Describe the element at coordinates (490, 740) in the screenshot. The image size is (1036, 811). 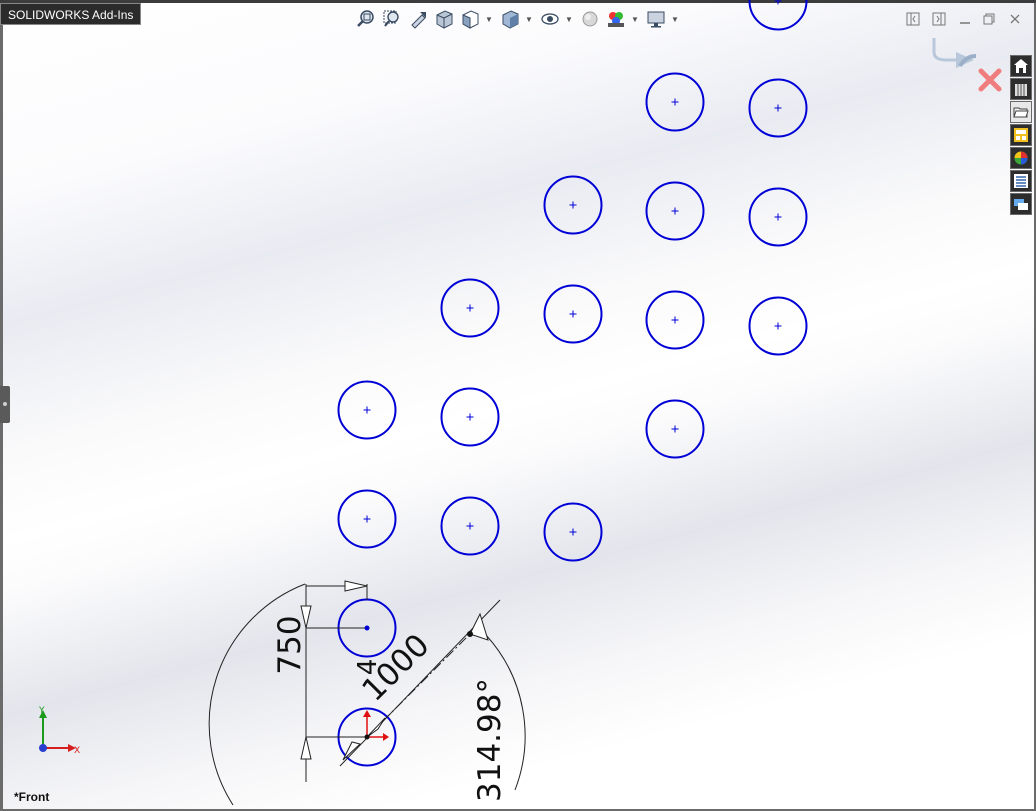
I see `dimension-angle-text: 314.98°` at that location.